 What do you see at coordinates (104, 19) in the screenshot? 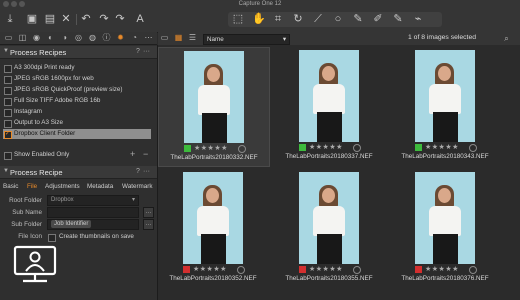
I see `redo-icon: ↷` at bounding box center [104, 19].